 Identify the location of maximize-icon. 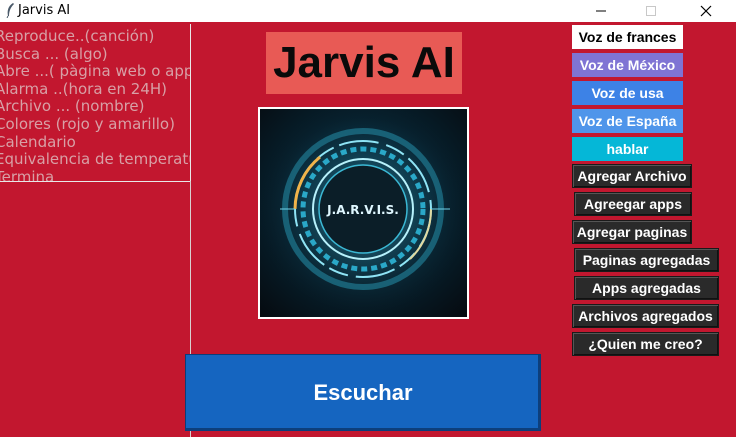
(651, 11).